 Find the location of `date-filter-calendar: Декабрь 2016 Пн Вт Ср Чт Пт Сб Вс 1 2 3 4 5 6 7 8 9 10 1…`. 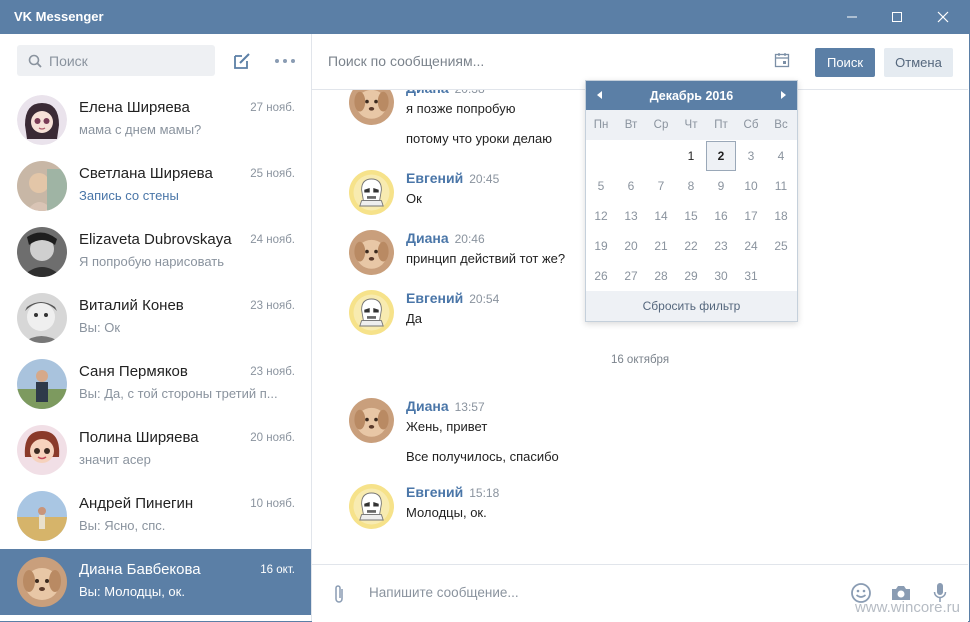

date-filter-calendar: Декабрь 2016 Пн Вт Ср Чт Пт Сб Вс 1 2 3 4 5 6 7 8 9 10 1… is located at coordinates (691, 201).